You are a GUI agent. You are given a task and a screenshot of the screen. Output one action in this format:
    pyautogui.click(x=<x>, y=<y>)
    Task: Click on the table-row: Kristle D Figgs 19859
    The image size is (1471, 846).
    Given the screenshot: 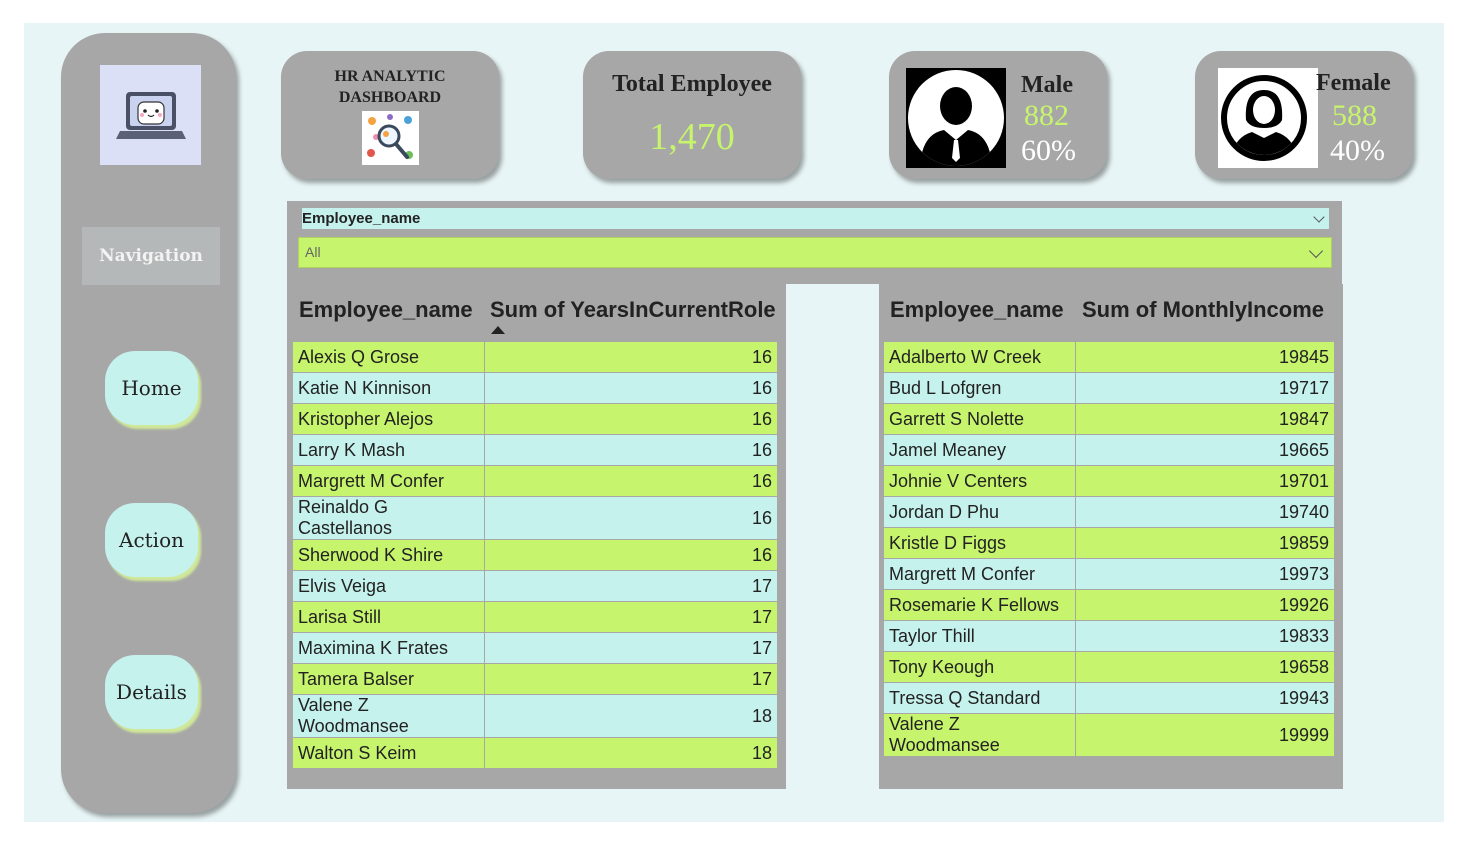 What is the action you would take?
    pyautogui.click(x=1109, y=543)
    